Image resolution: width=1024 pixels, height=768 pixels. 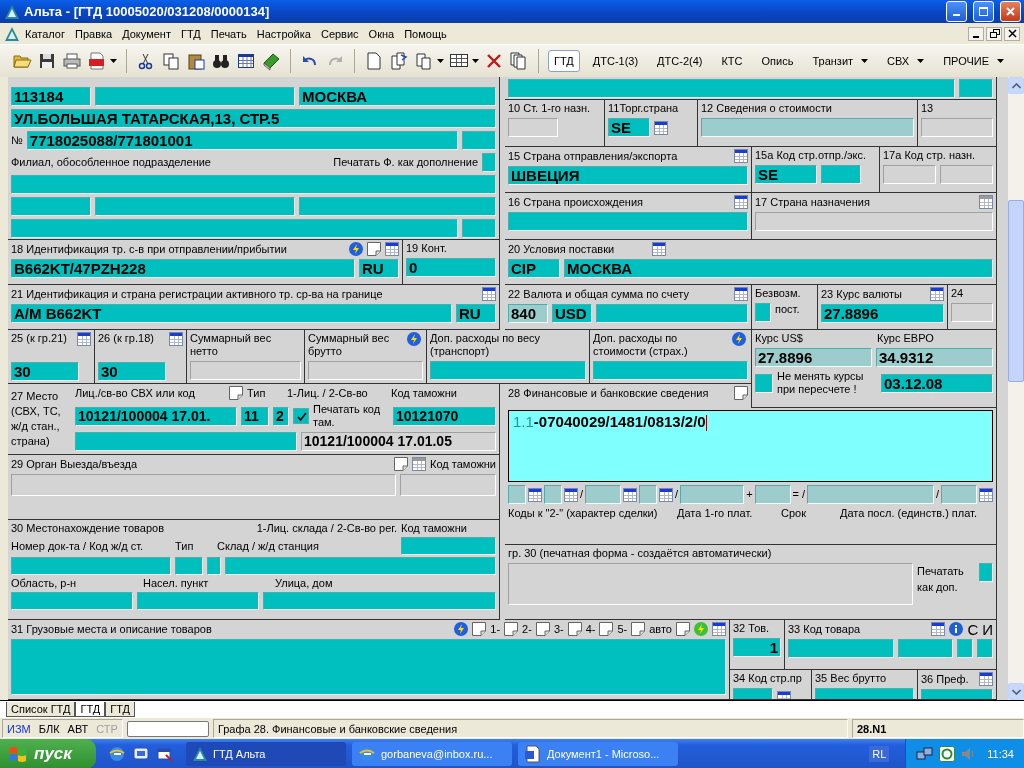 I want to click on document-tab: Транзит, so click(x=840, y=61).